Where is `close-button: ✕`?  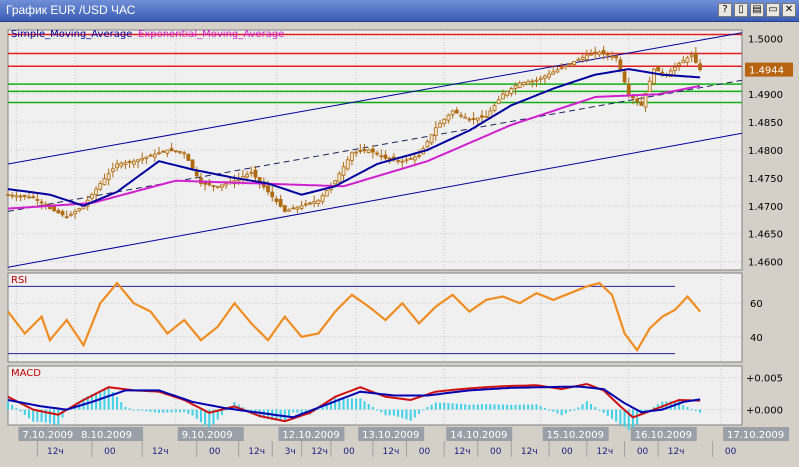 close-button: ✕ is located at coordinates (789, 10).